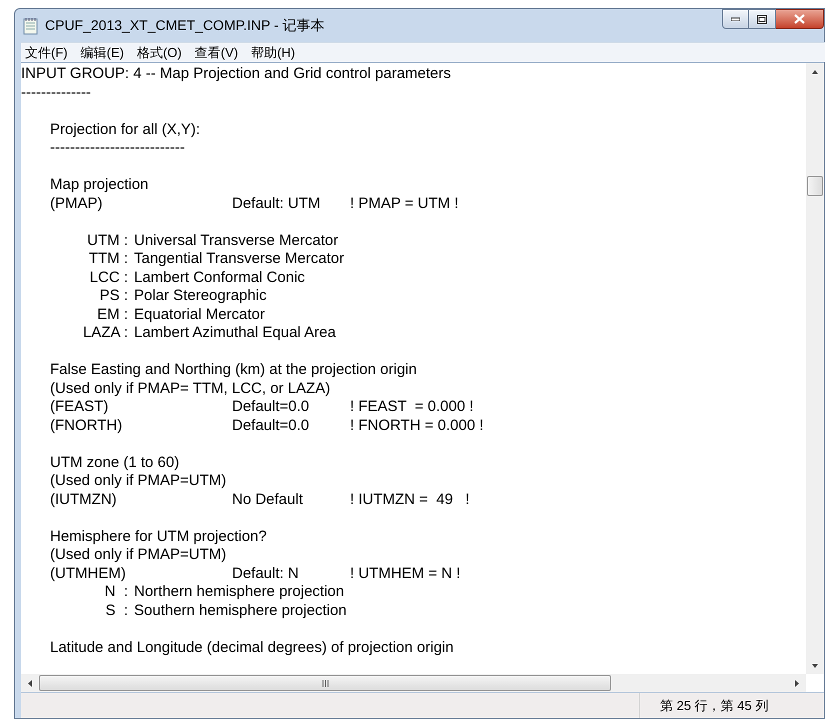 The height and width of the screenshot is (719, 825). I want to click on maximize-button, so click(762, 19).